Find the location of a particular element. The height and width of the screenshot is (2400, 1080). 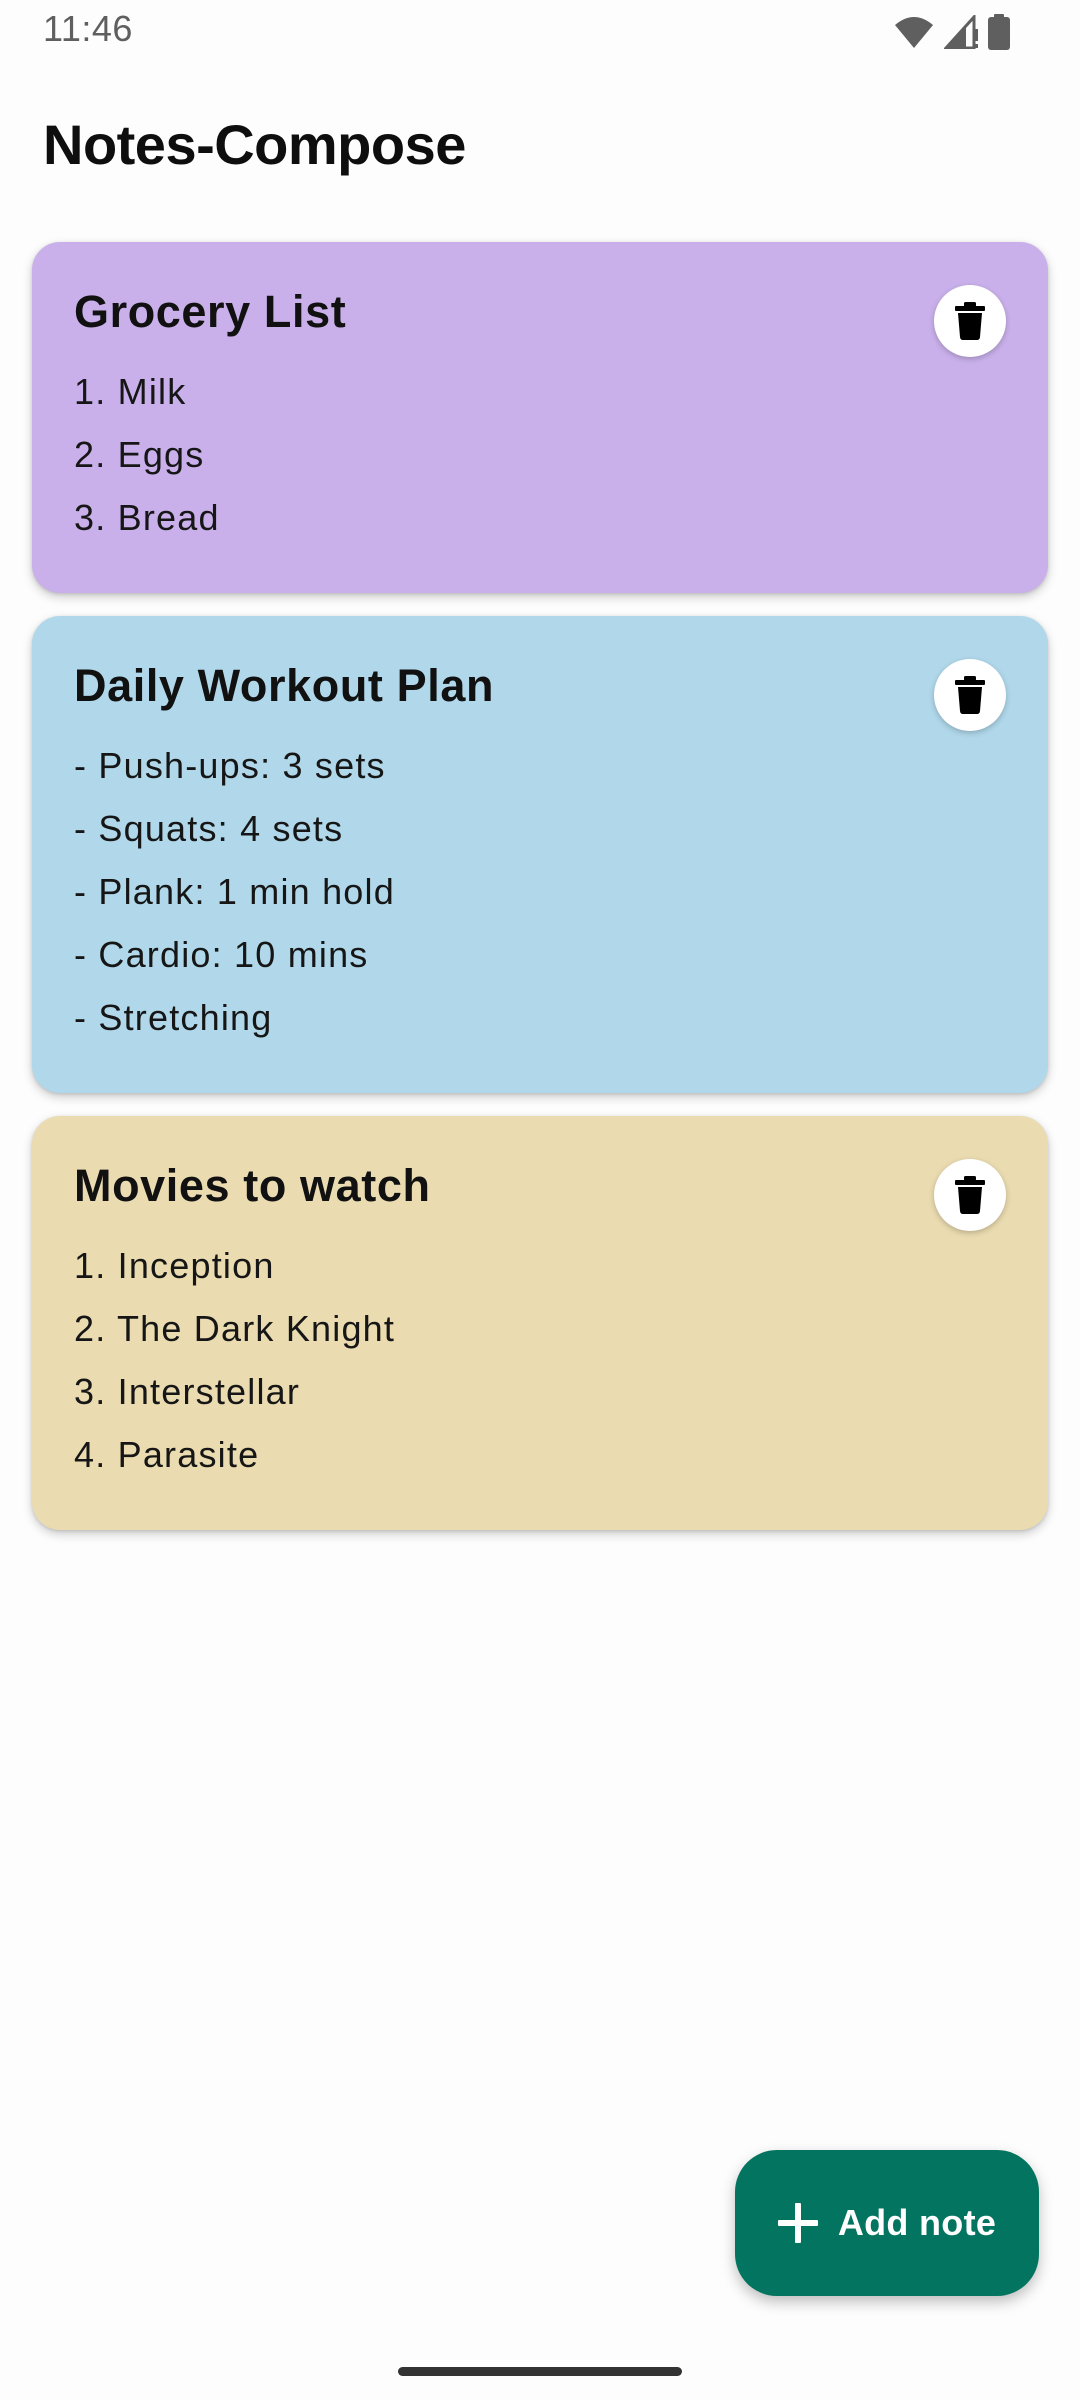

note-title: Movies to watch is located at coordinates (252, 1185).